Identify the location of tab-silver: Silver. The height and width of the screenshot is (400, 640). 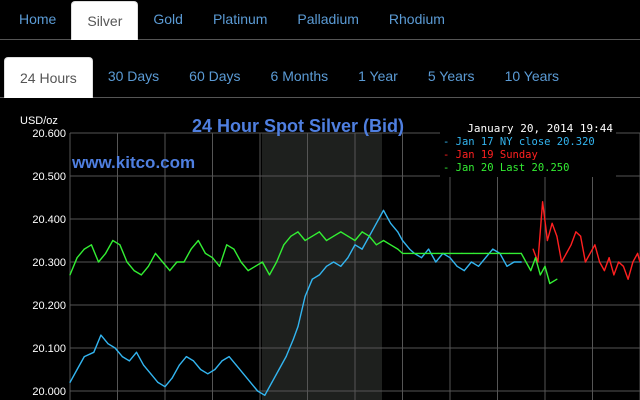
(105, 20).